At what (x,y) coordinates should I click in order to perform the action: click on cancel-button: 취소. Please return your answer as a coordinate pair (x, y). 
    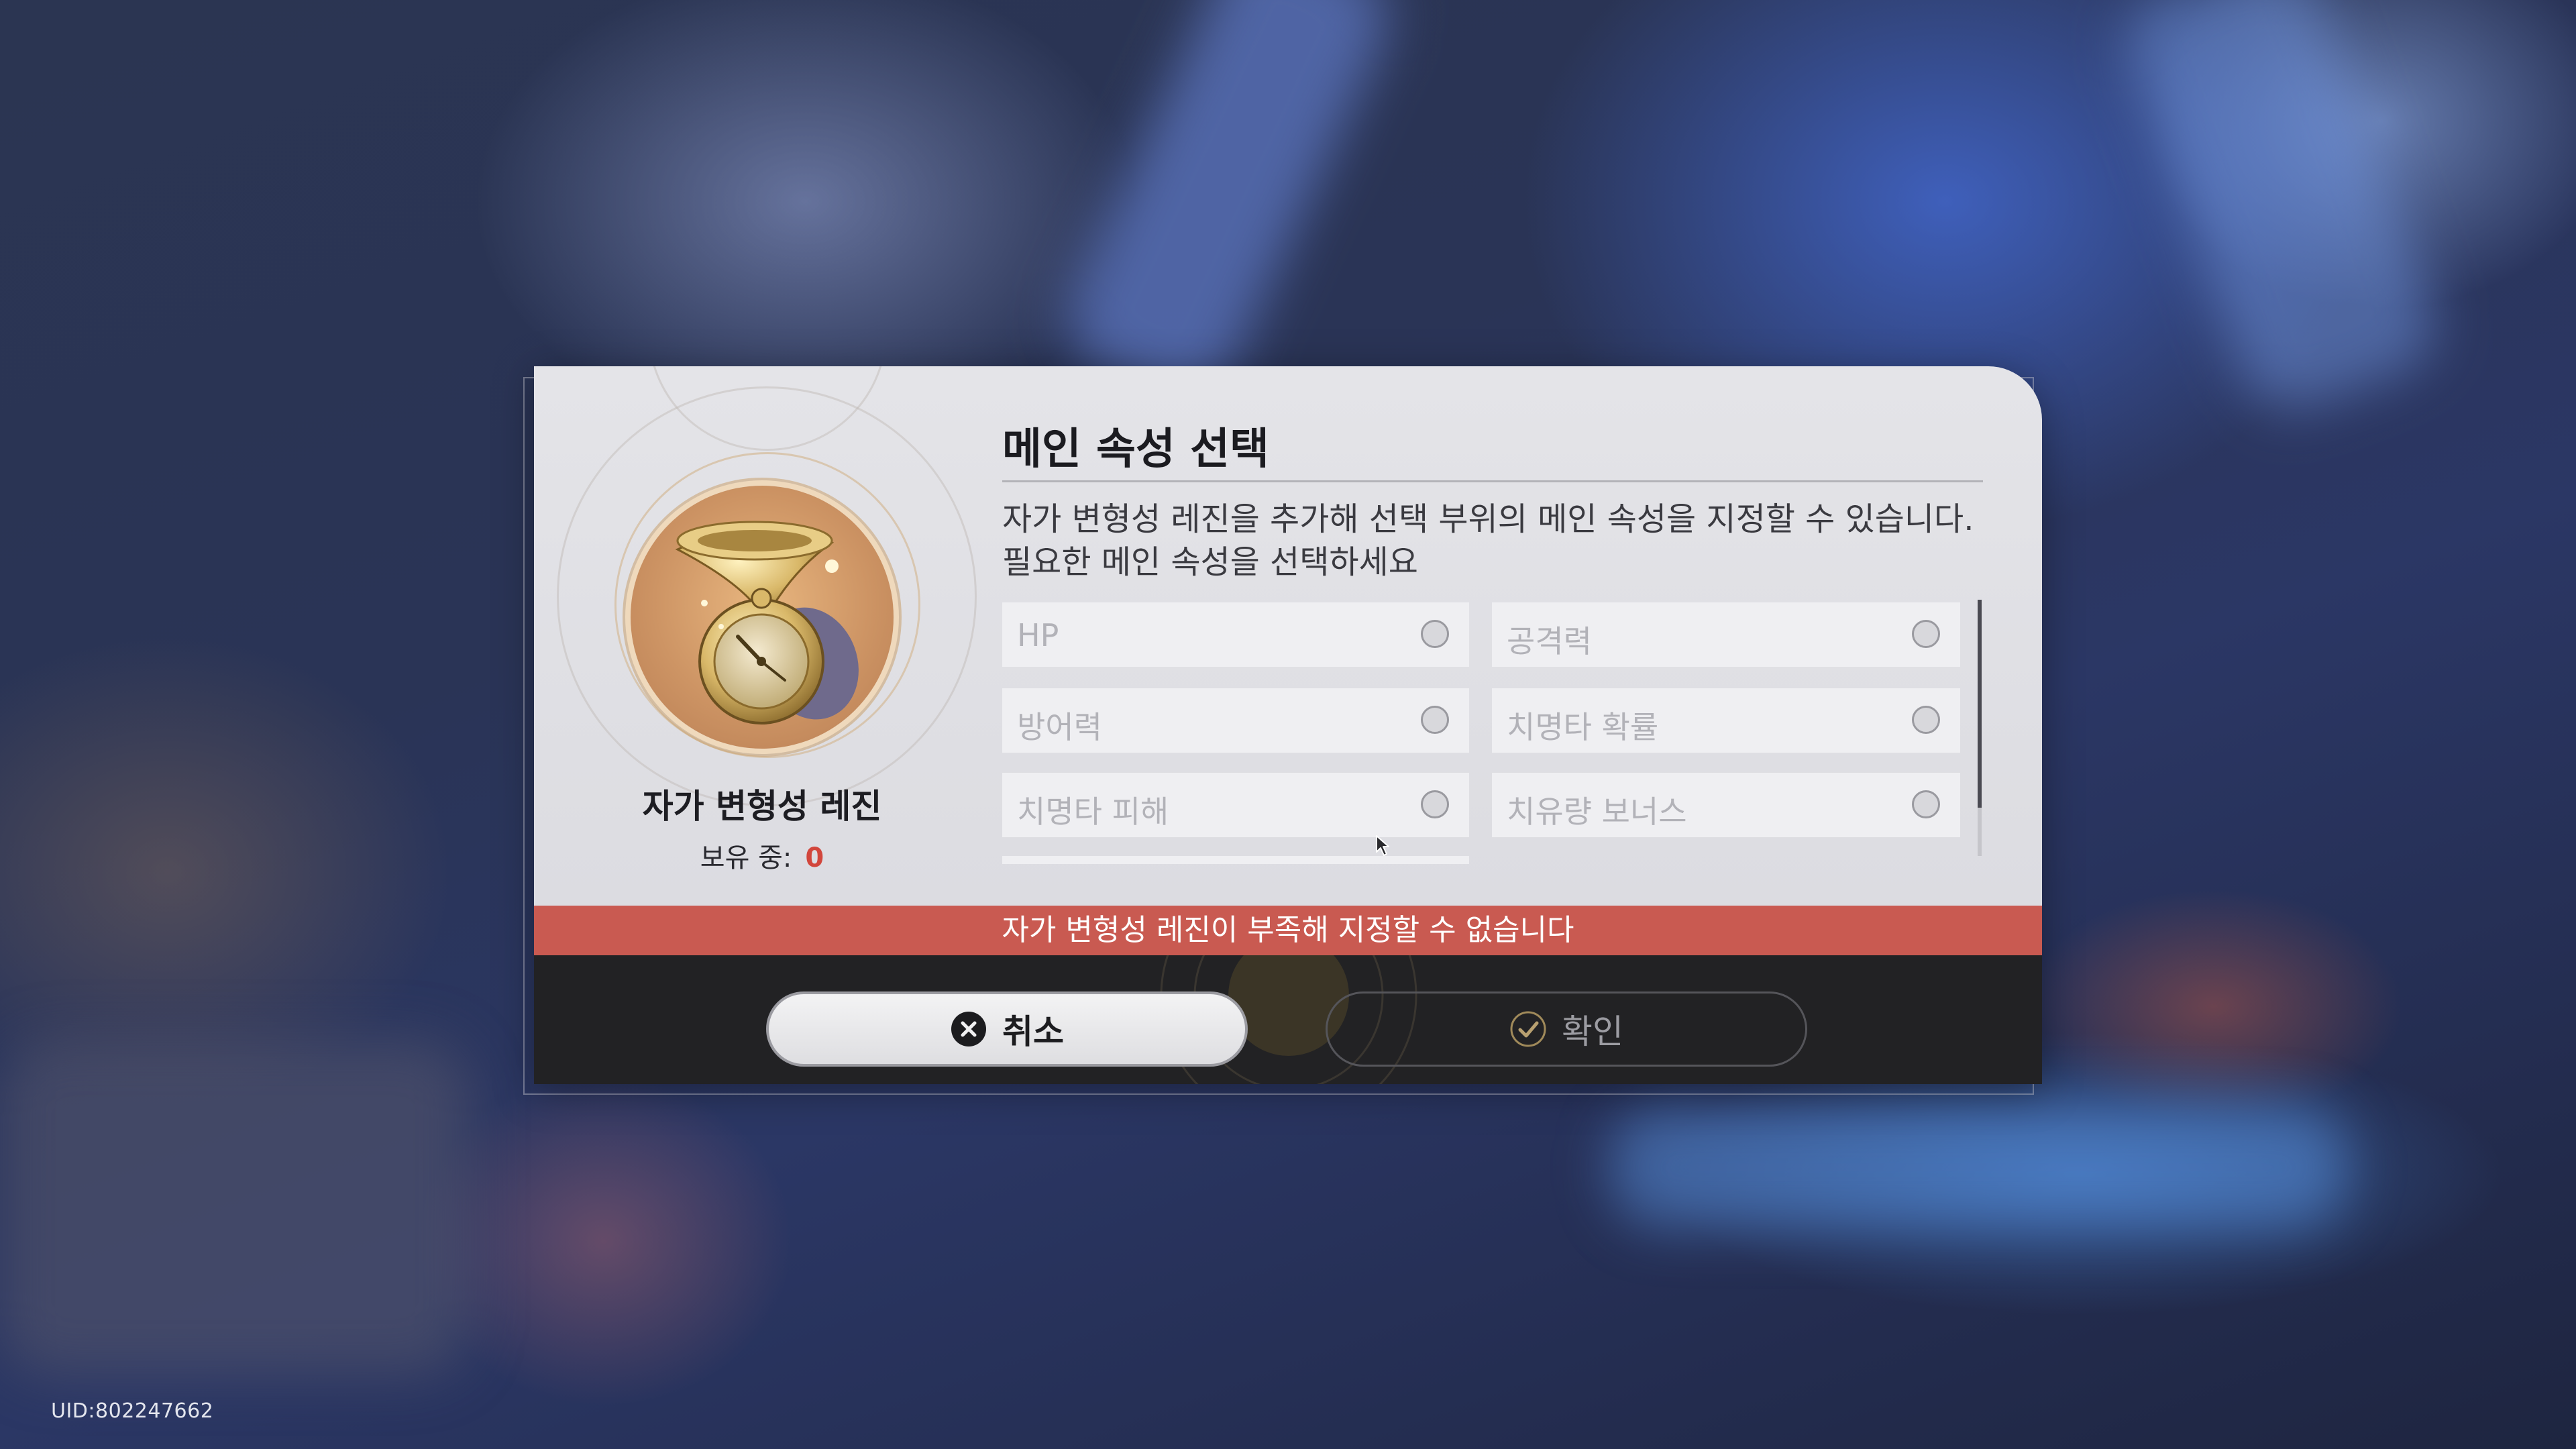
    Looking at the image, I should click on (1007, 1029).